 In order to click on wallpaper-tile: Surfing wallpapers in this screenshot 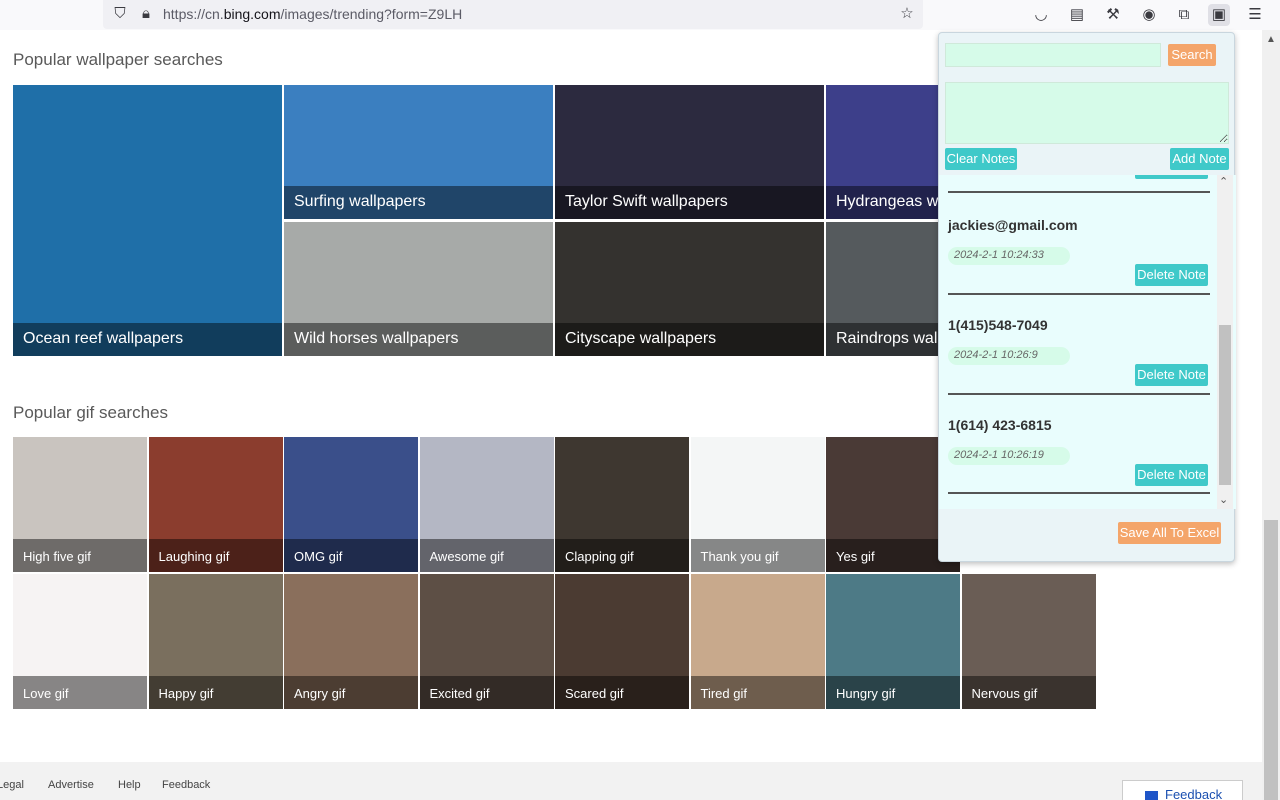, I will do `click(418, 152)`.